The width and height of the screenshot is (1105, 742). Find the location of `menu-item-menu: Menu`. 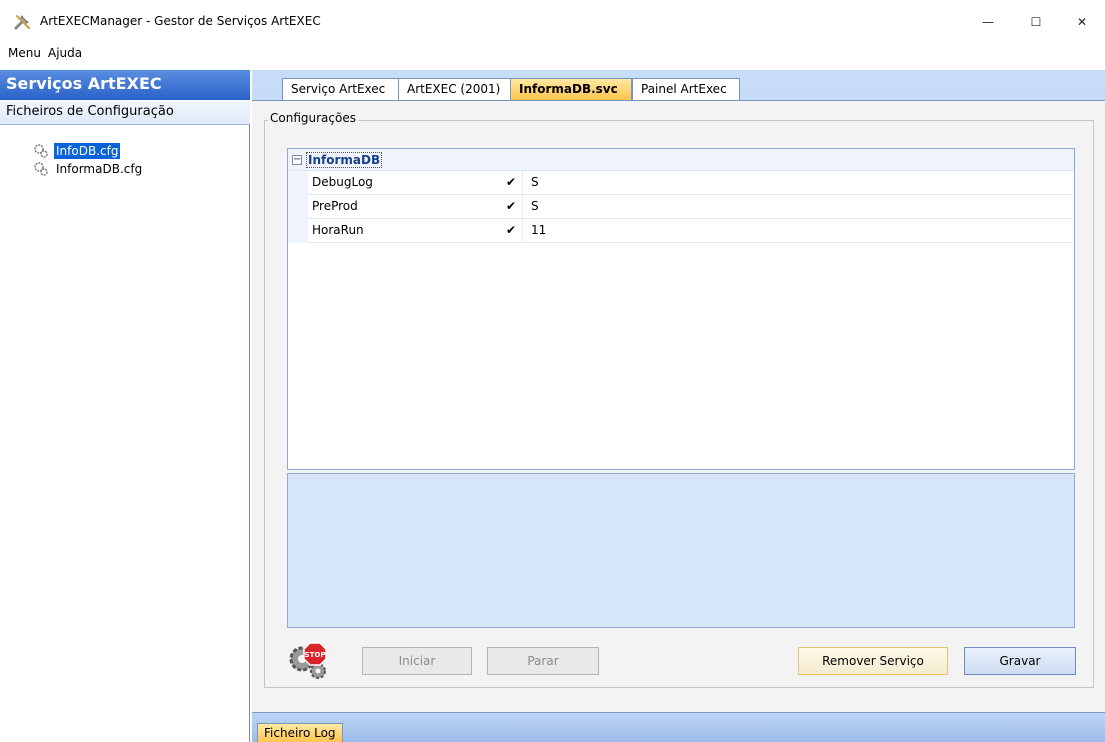

menu-item-menu: Menu is located at coordinates (24, 53).